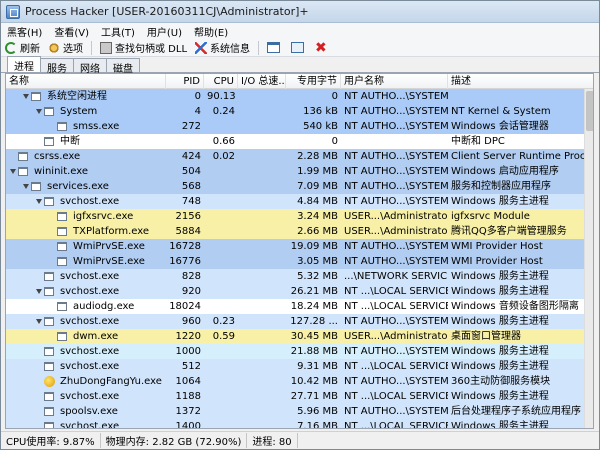 Image resolution: width=600 pixels, height=450 pixels. What do you see at coordinates (589, 111) in the screenshot?
I see `scrollbar-thumb` at bounding box center [589, 111].